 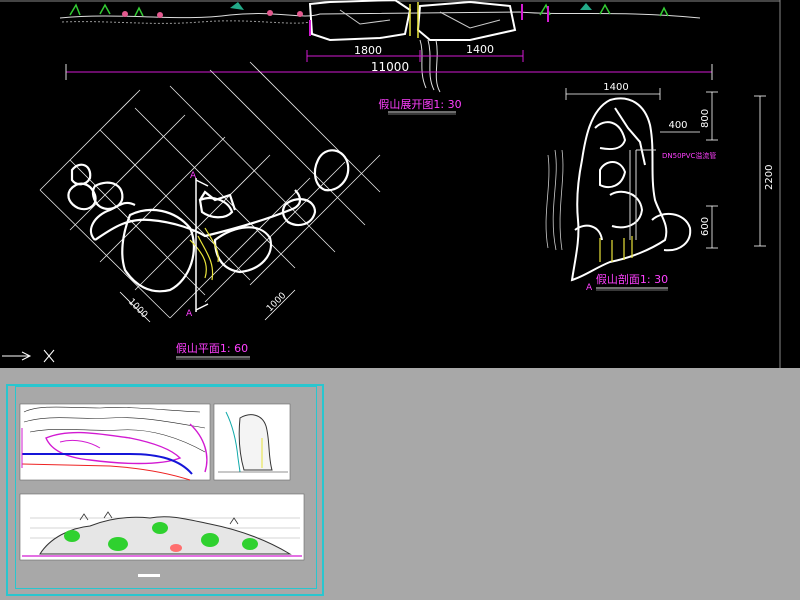 What do you see at coordinates (677, 125) in the screenshot?
I see `section-dim-inner: 400` at bounding box center [677, 125].